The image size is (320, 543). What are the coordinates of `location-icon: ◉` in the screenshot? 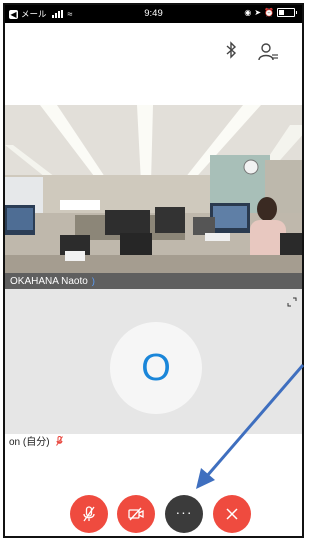 It's located at (248, 12).